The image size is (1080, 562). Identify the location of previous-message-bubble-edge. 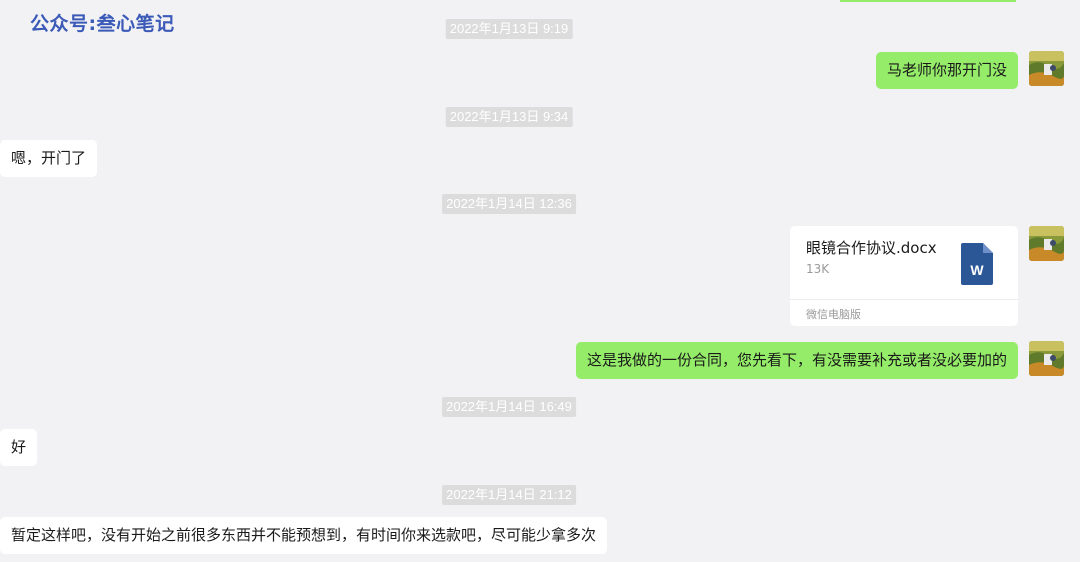
(928, 1).